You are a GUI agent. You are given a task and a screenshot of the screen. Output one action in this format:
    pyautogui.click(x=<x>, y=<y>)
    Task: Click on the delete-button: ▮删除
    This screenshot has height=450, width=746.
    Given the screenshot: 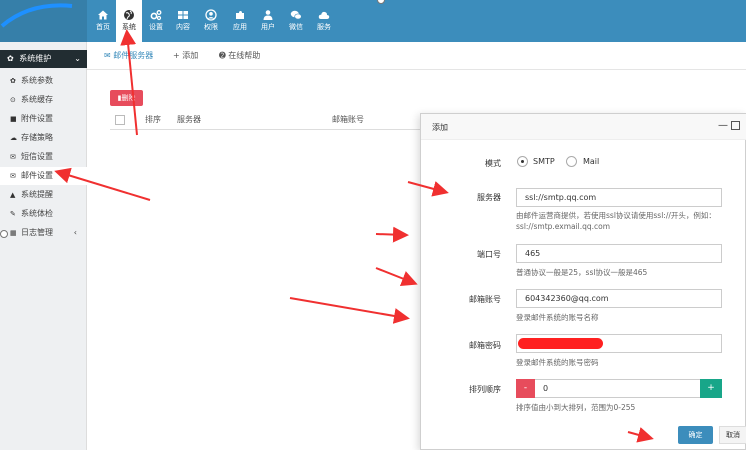 What is the action you would take?
    pyautogui.click(x=126, y=98)
    